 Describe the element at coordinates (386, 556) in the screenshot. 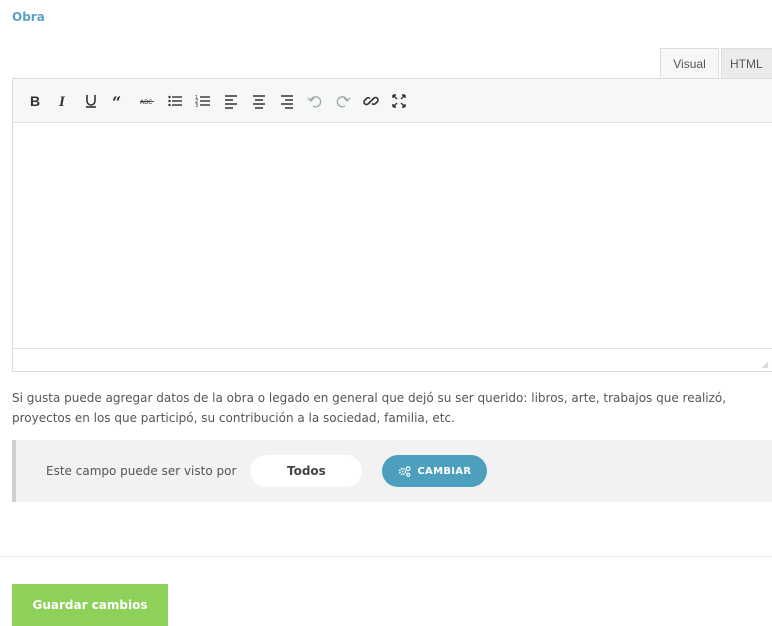

I see `section-divider` at that location.